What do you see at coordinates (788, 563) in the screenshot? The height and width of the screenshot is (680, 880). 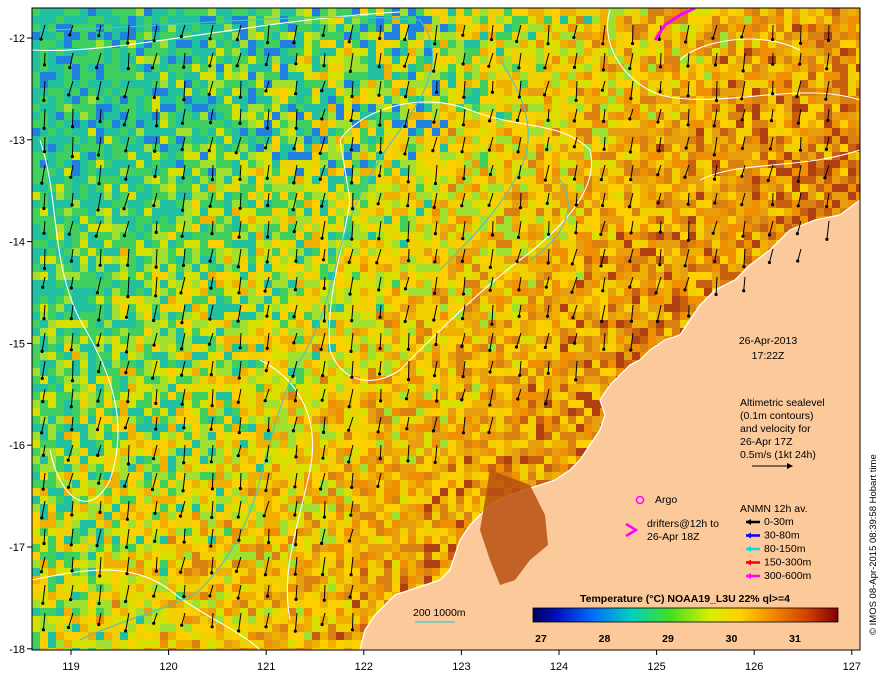 I see `anmn-item-label: 150-300m` at bounding box center [788, 563].